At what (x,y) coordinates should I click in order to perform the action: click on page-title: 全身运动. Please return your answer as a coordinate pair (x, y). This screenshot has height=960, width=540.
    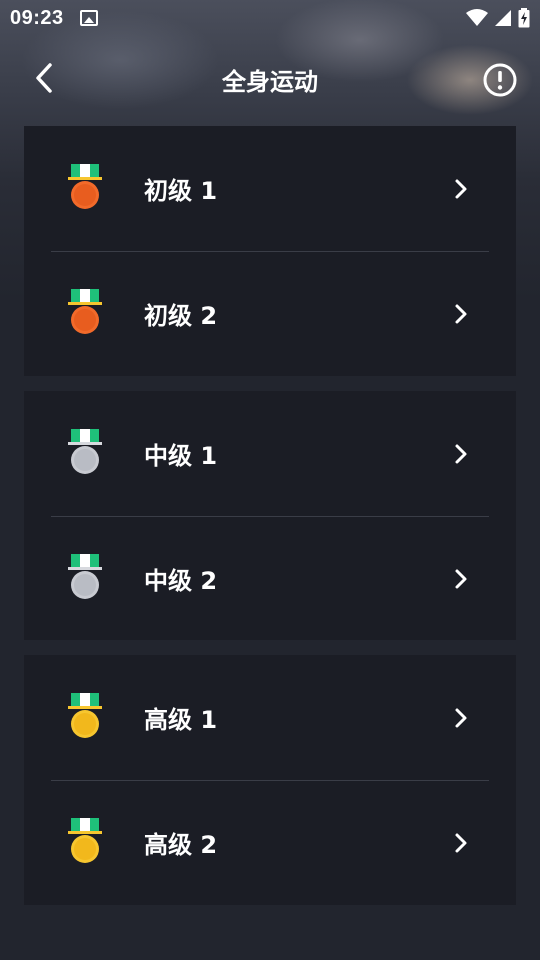
    Looking at the image, I should click on (270, 82).